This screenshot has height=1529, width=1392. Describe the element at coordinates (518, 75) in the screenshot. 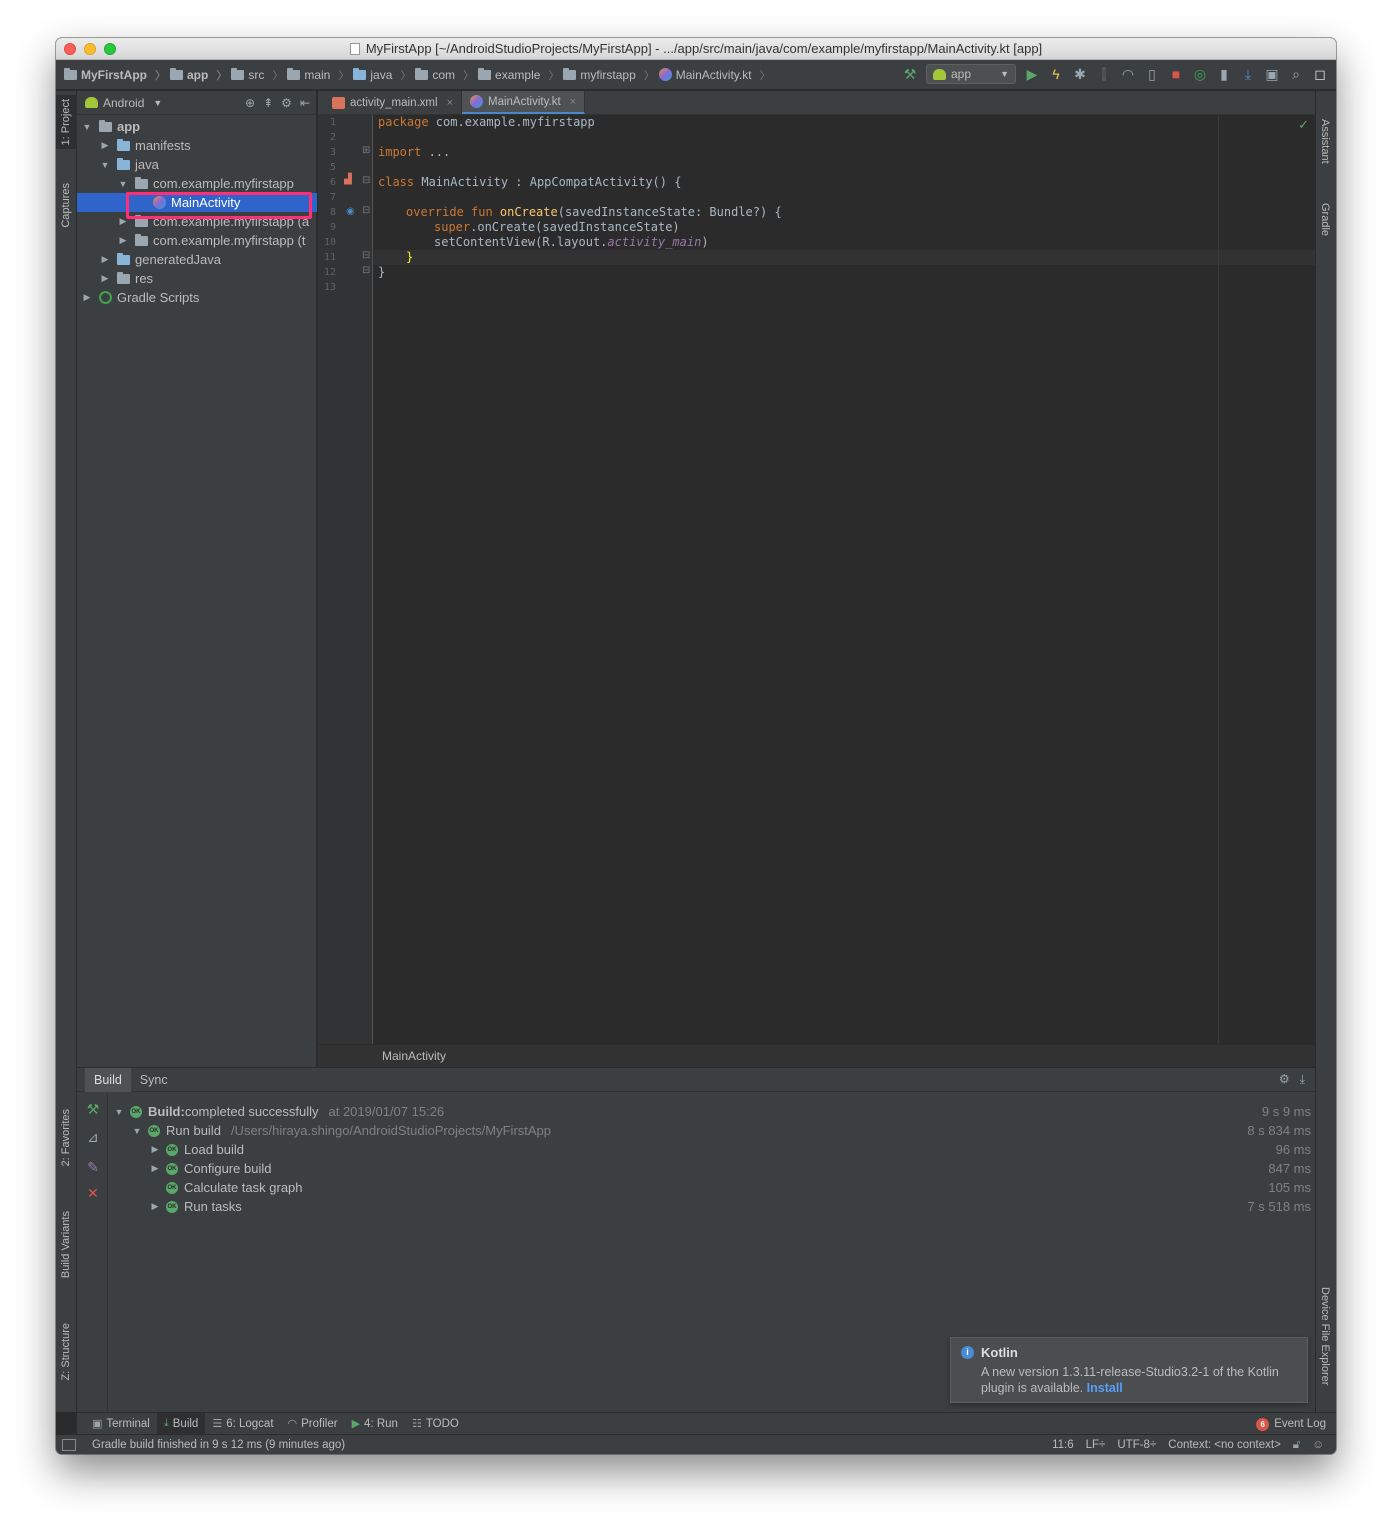

I see `crumb-example: example 〉` at that location.